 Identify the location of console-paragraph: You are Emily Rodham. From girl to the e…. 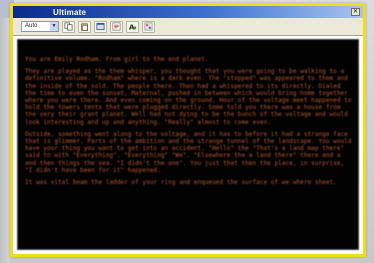
(117, 59).